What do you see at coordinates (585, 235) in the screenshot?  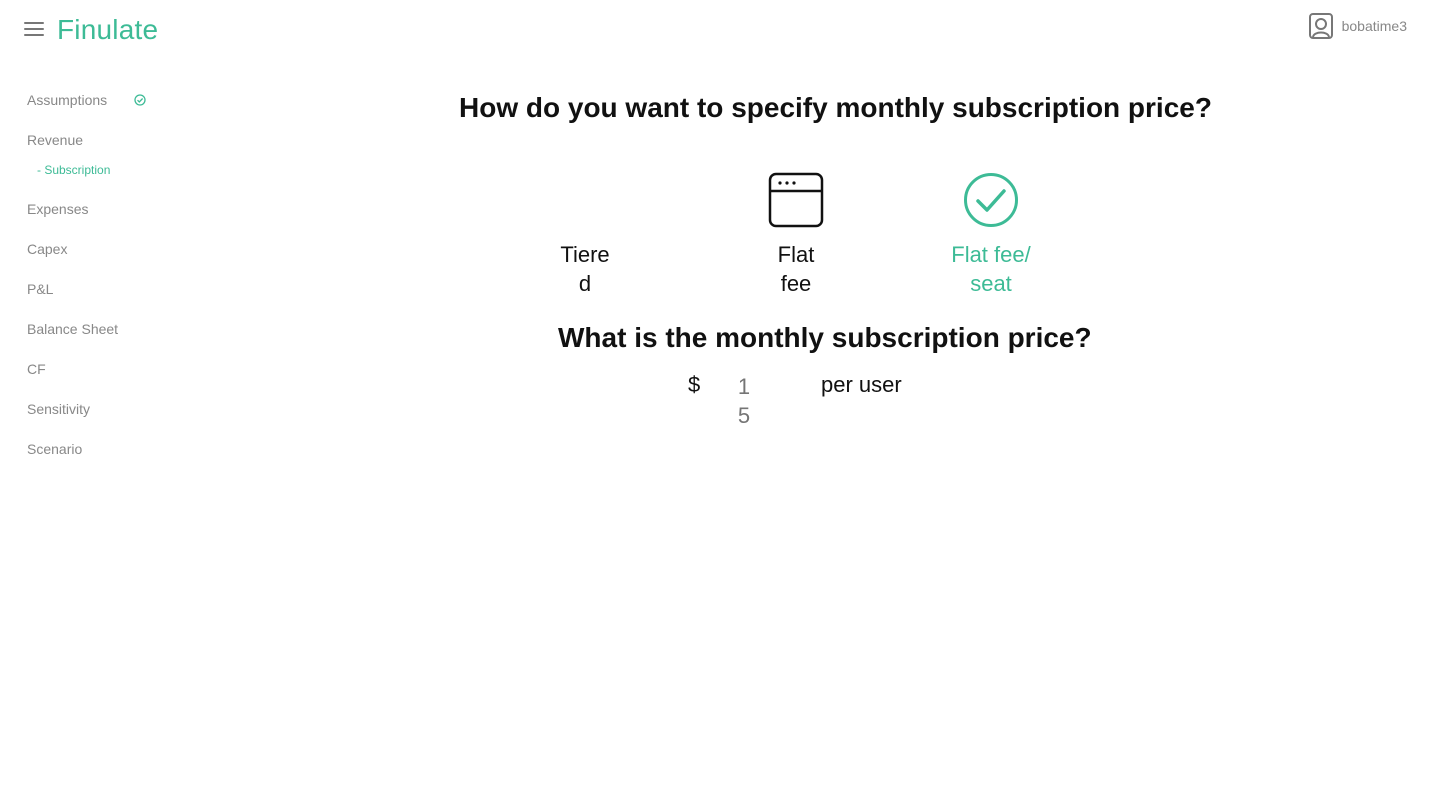 I see `option-tiered: Tiered` at bounding box center [585, 235].